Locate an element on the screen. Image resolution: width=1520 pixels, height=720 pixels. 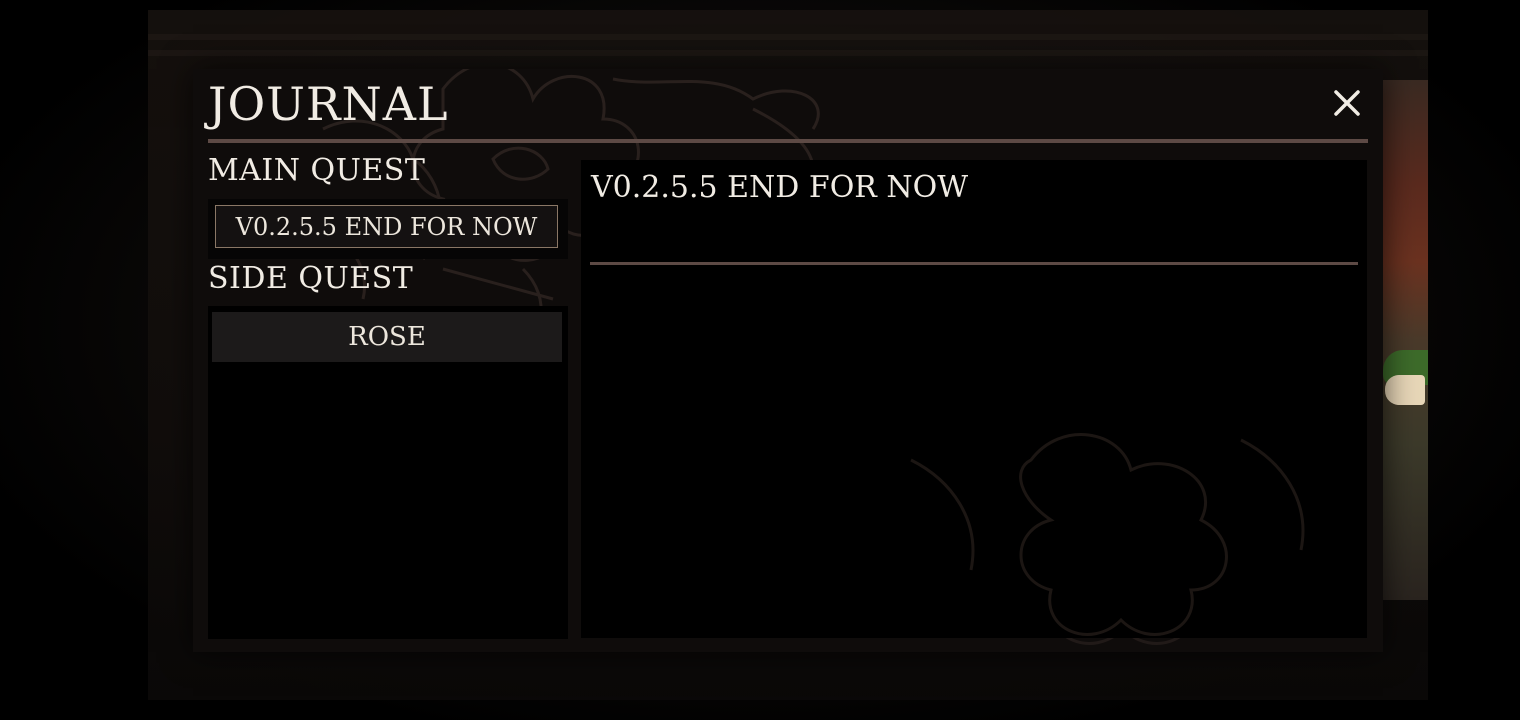
background-character is located at coordinates (1405, 340).